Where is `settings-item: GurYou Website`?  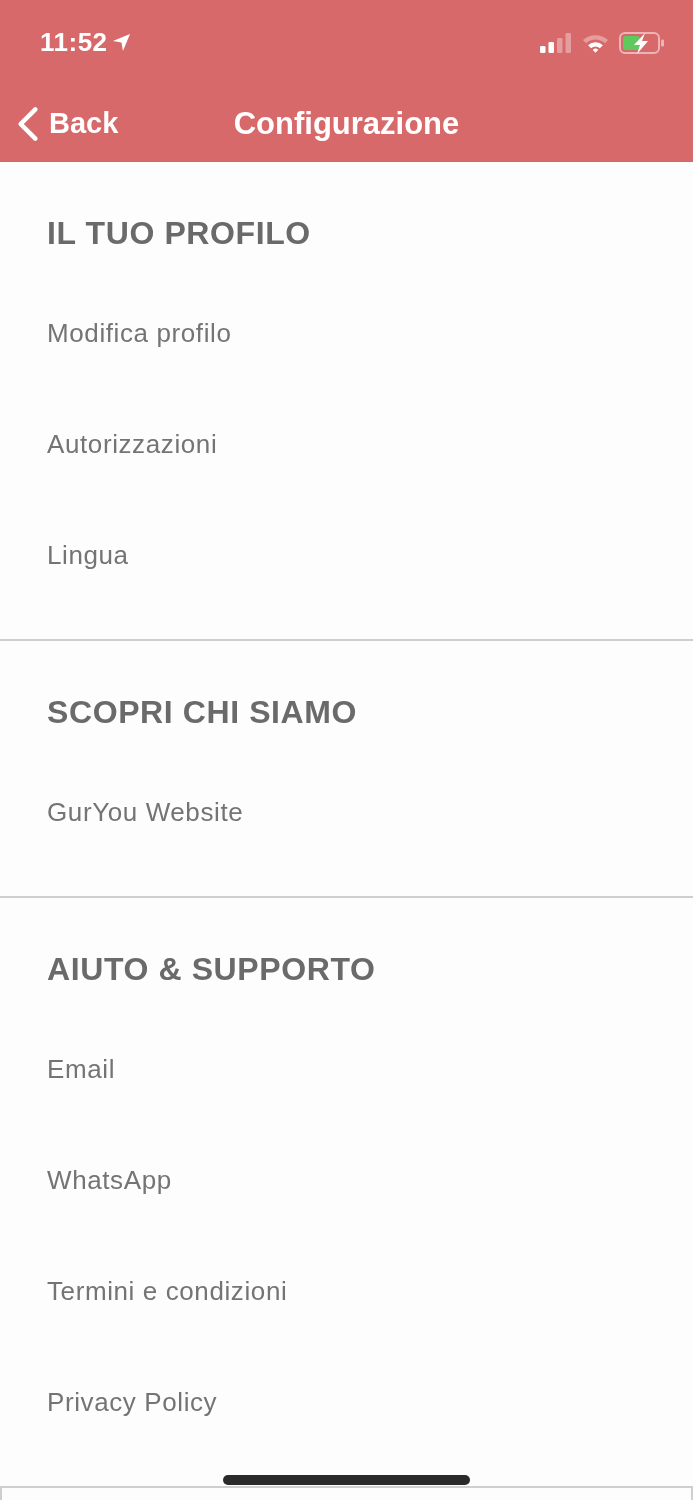
settings-item: GurYou Website is located at coordinates (145, 812).